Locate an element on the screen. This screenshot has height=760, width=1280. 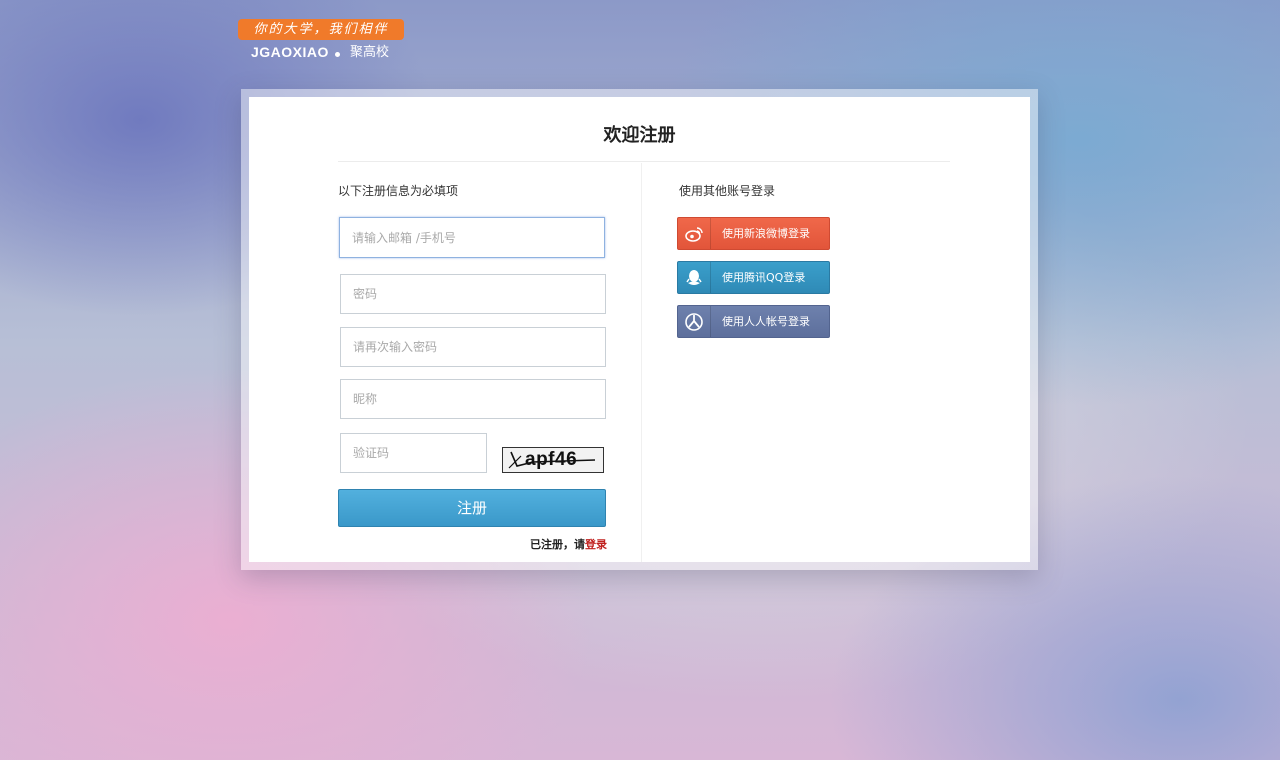
confirm-password-input is located at coordinates (473, 347).